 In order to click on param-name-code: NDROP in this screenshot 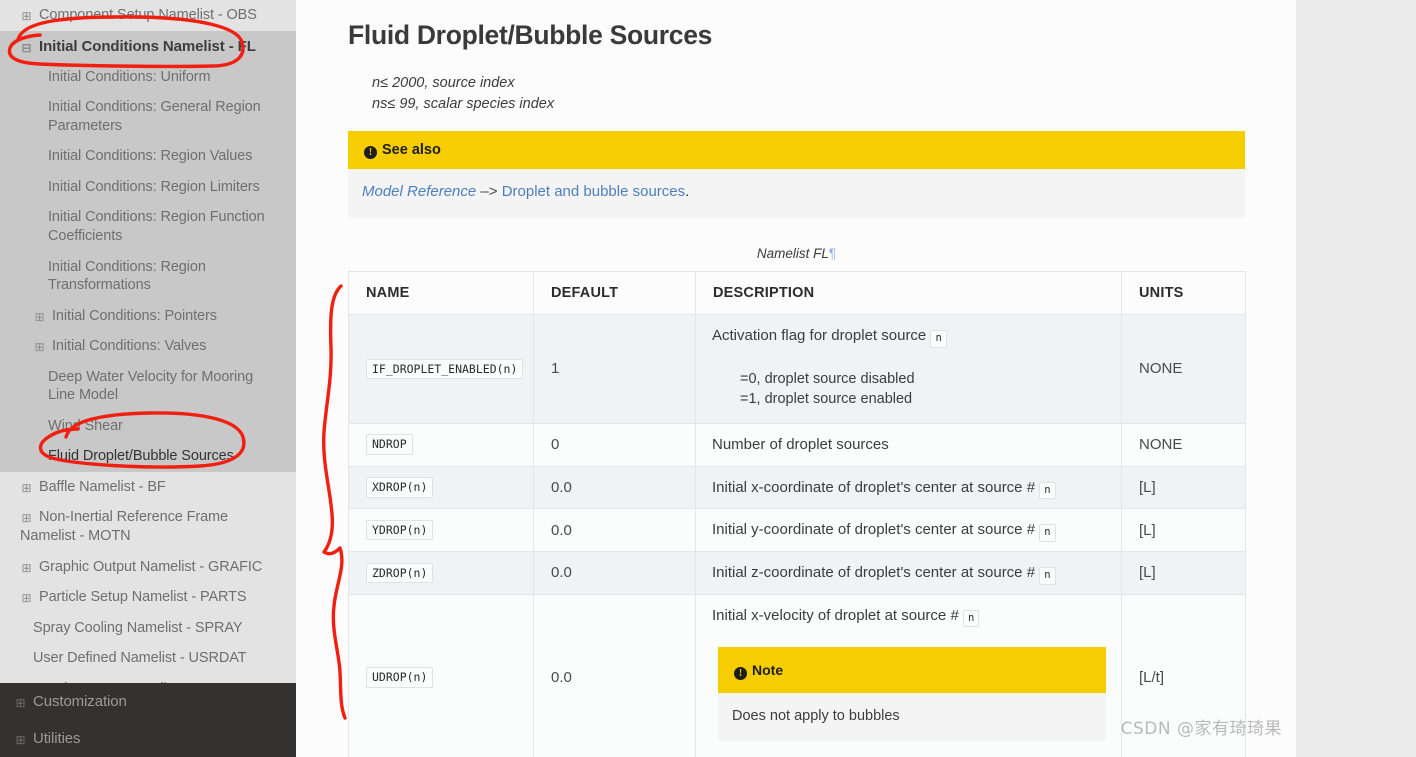, I will do `click(389, 444)`.